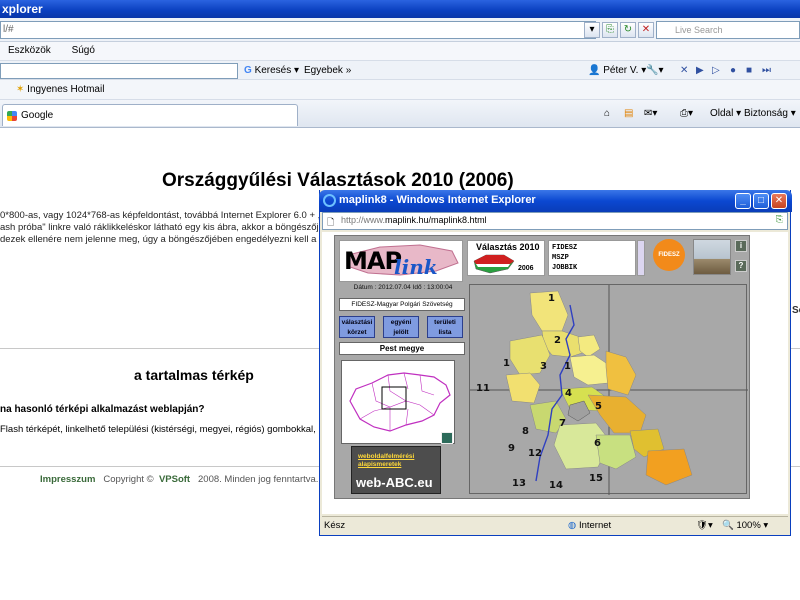 This screenshot has width=800, height=600. I want to click on protected-mode-icon: 🛡▾, so click(704, 525).